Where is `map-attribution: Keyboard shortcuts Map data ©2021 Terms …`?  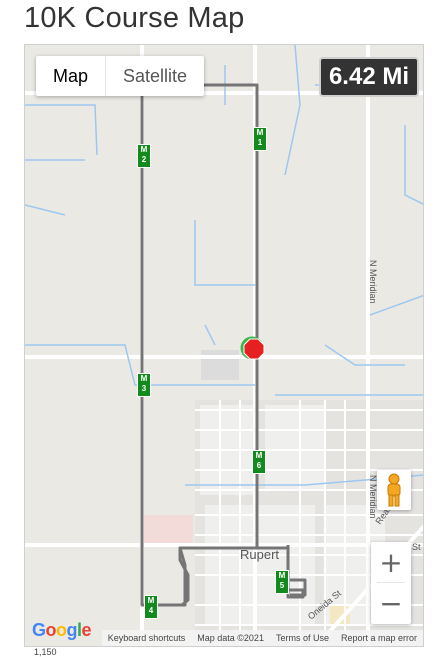
map-attribution: Keyboard shortcuts Map data ©2021 Terms … is located at coordinates (262, 638).